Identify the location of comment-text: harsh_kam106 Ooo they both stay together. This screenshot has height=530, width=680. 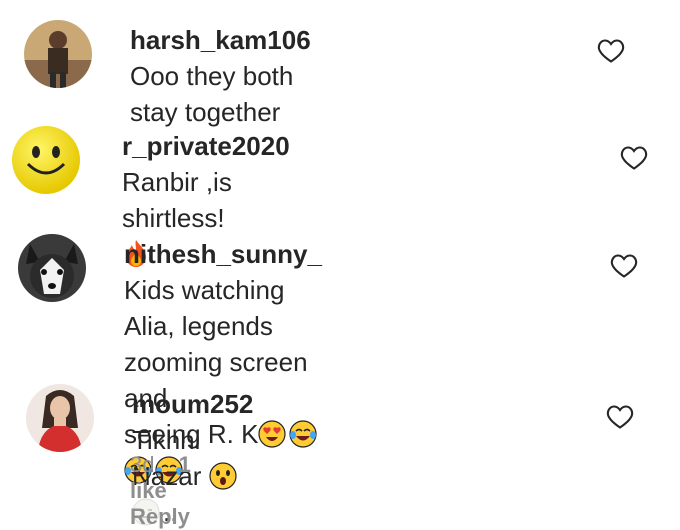
(220, 76).